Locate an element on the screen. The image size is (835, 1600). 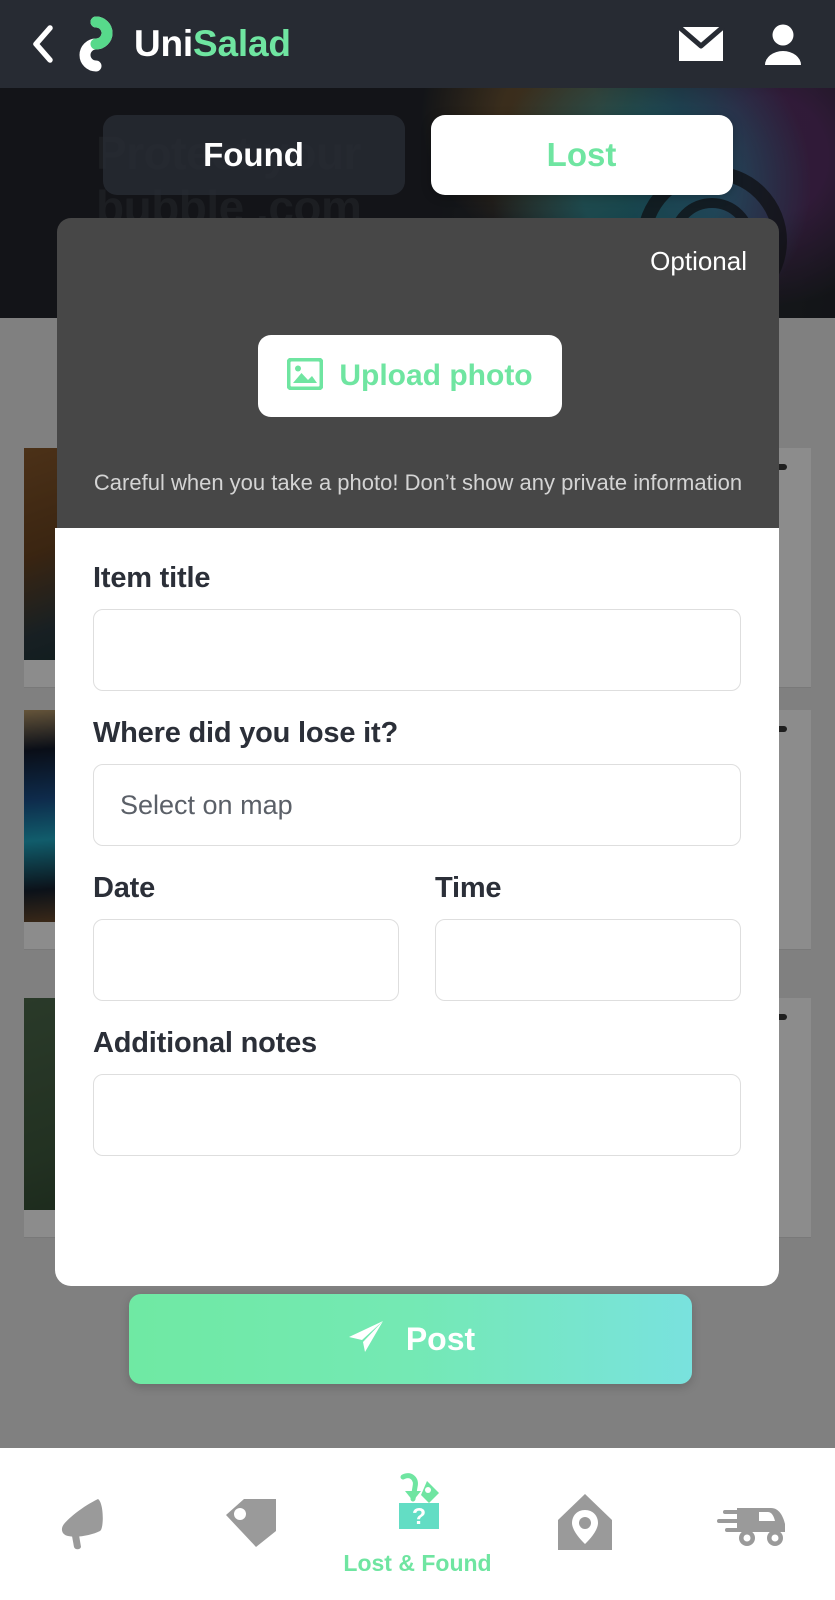
upload-photo-button: Upload photo is located at coordinates (410, 376).